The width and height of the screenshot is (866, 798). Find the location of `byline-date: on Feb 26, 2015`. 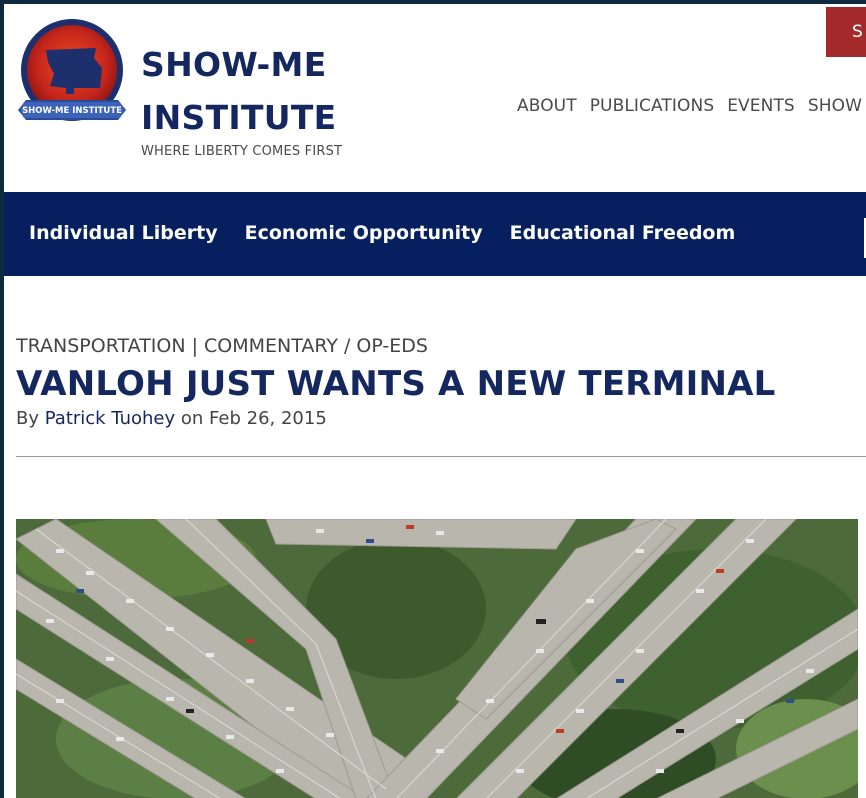

byline-date: on Feb 26, 2015 is located at coordinates (253, 418).